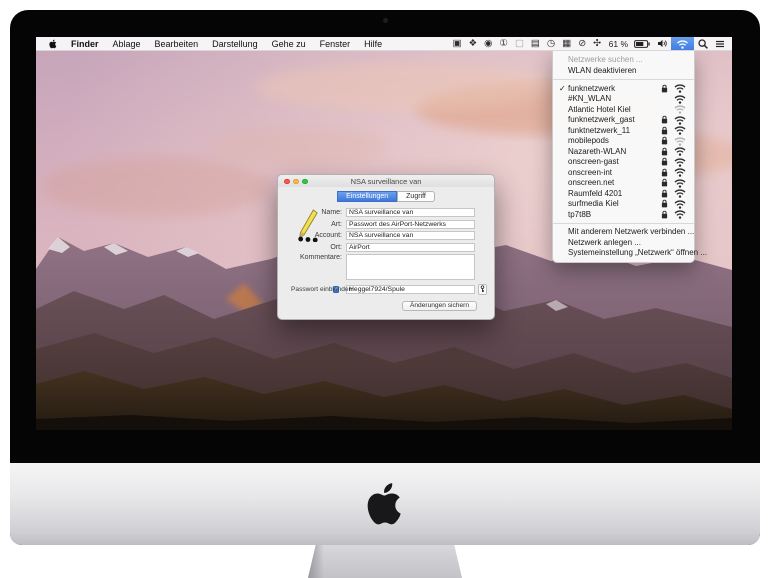  What do you see at coordinates (410, 289) in the screenshot?
I see `password-field` at bounding box center [410, 289].